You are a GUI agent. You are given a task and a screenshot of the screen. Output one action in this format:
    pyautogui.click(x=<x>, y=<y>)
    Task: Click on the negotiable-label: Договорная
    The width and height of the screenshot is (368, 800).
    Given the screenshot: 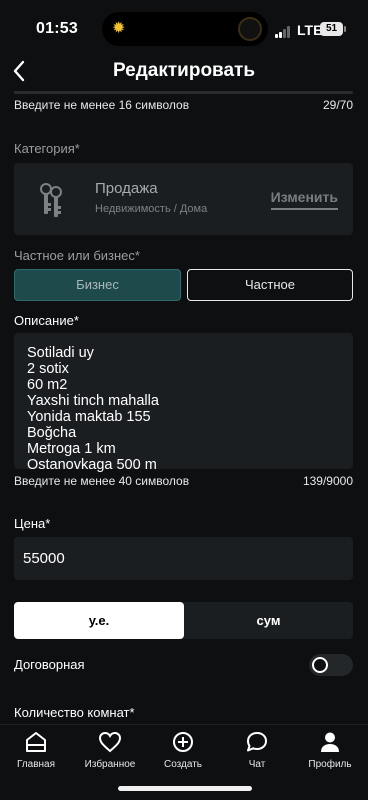 What is the action you would take?
    pyautogui.click(x=49, y=664)
    